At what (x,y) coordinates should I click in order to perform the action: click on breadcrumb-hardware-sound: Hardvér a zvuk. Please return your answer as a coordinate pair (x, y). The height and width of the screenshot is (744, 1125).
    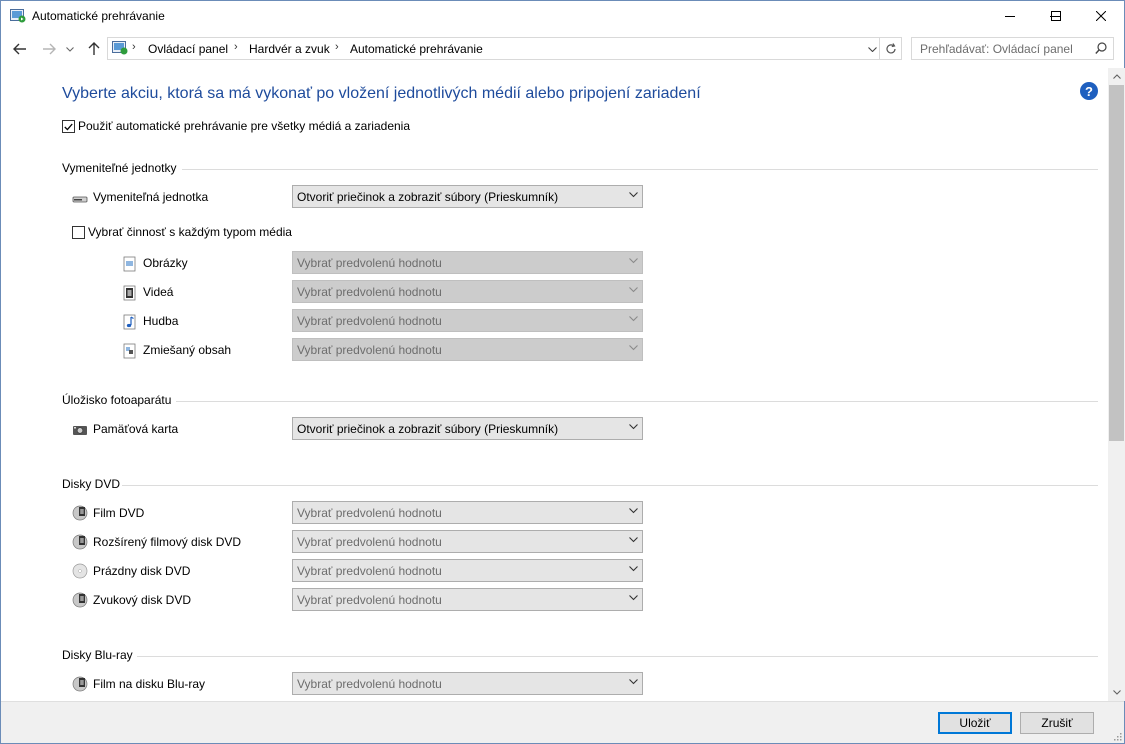
    Looking at the image, I should click on (289, 49).